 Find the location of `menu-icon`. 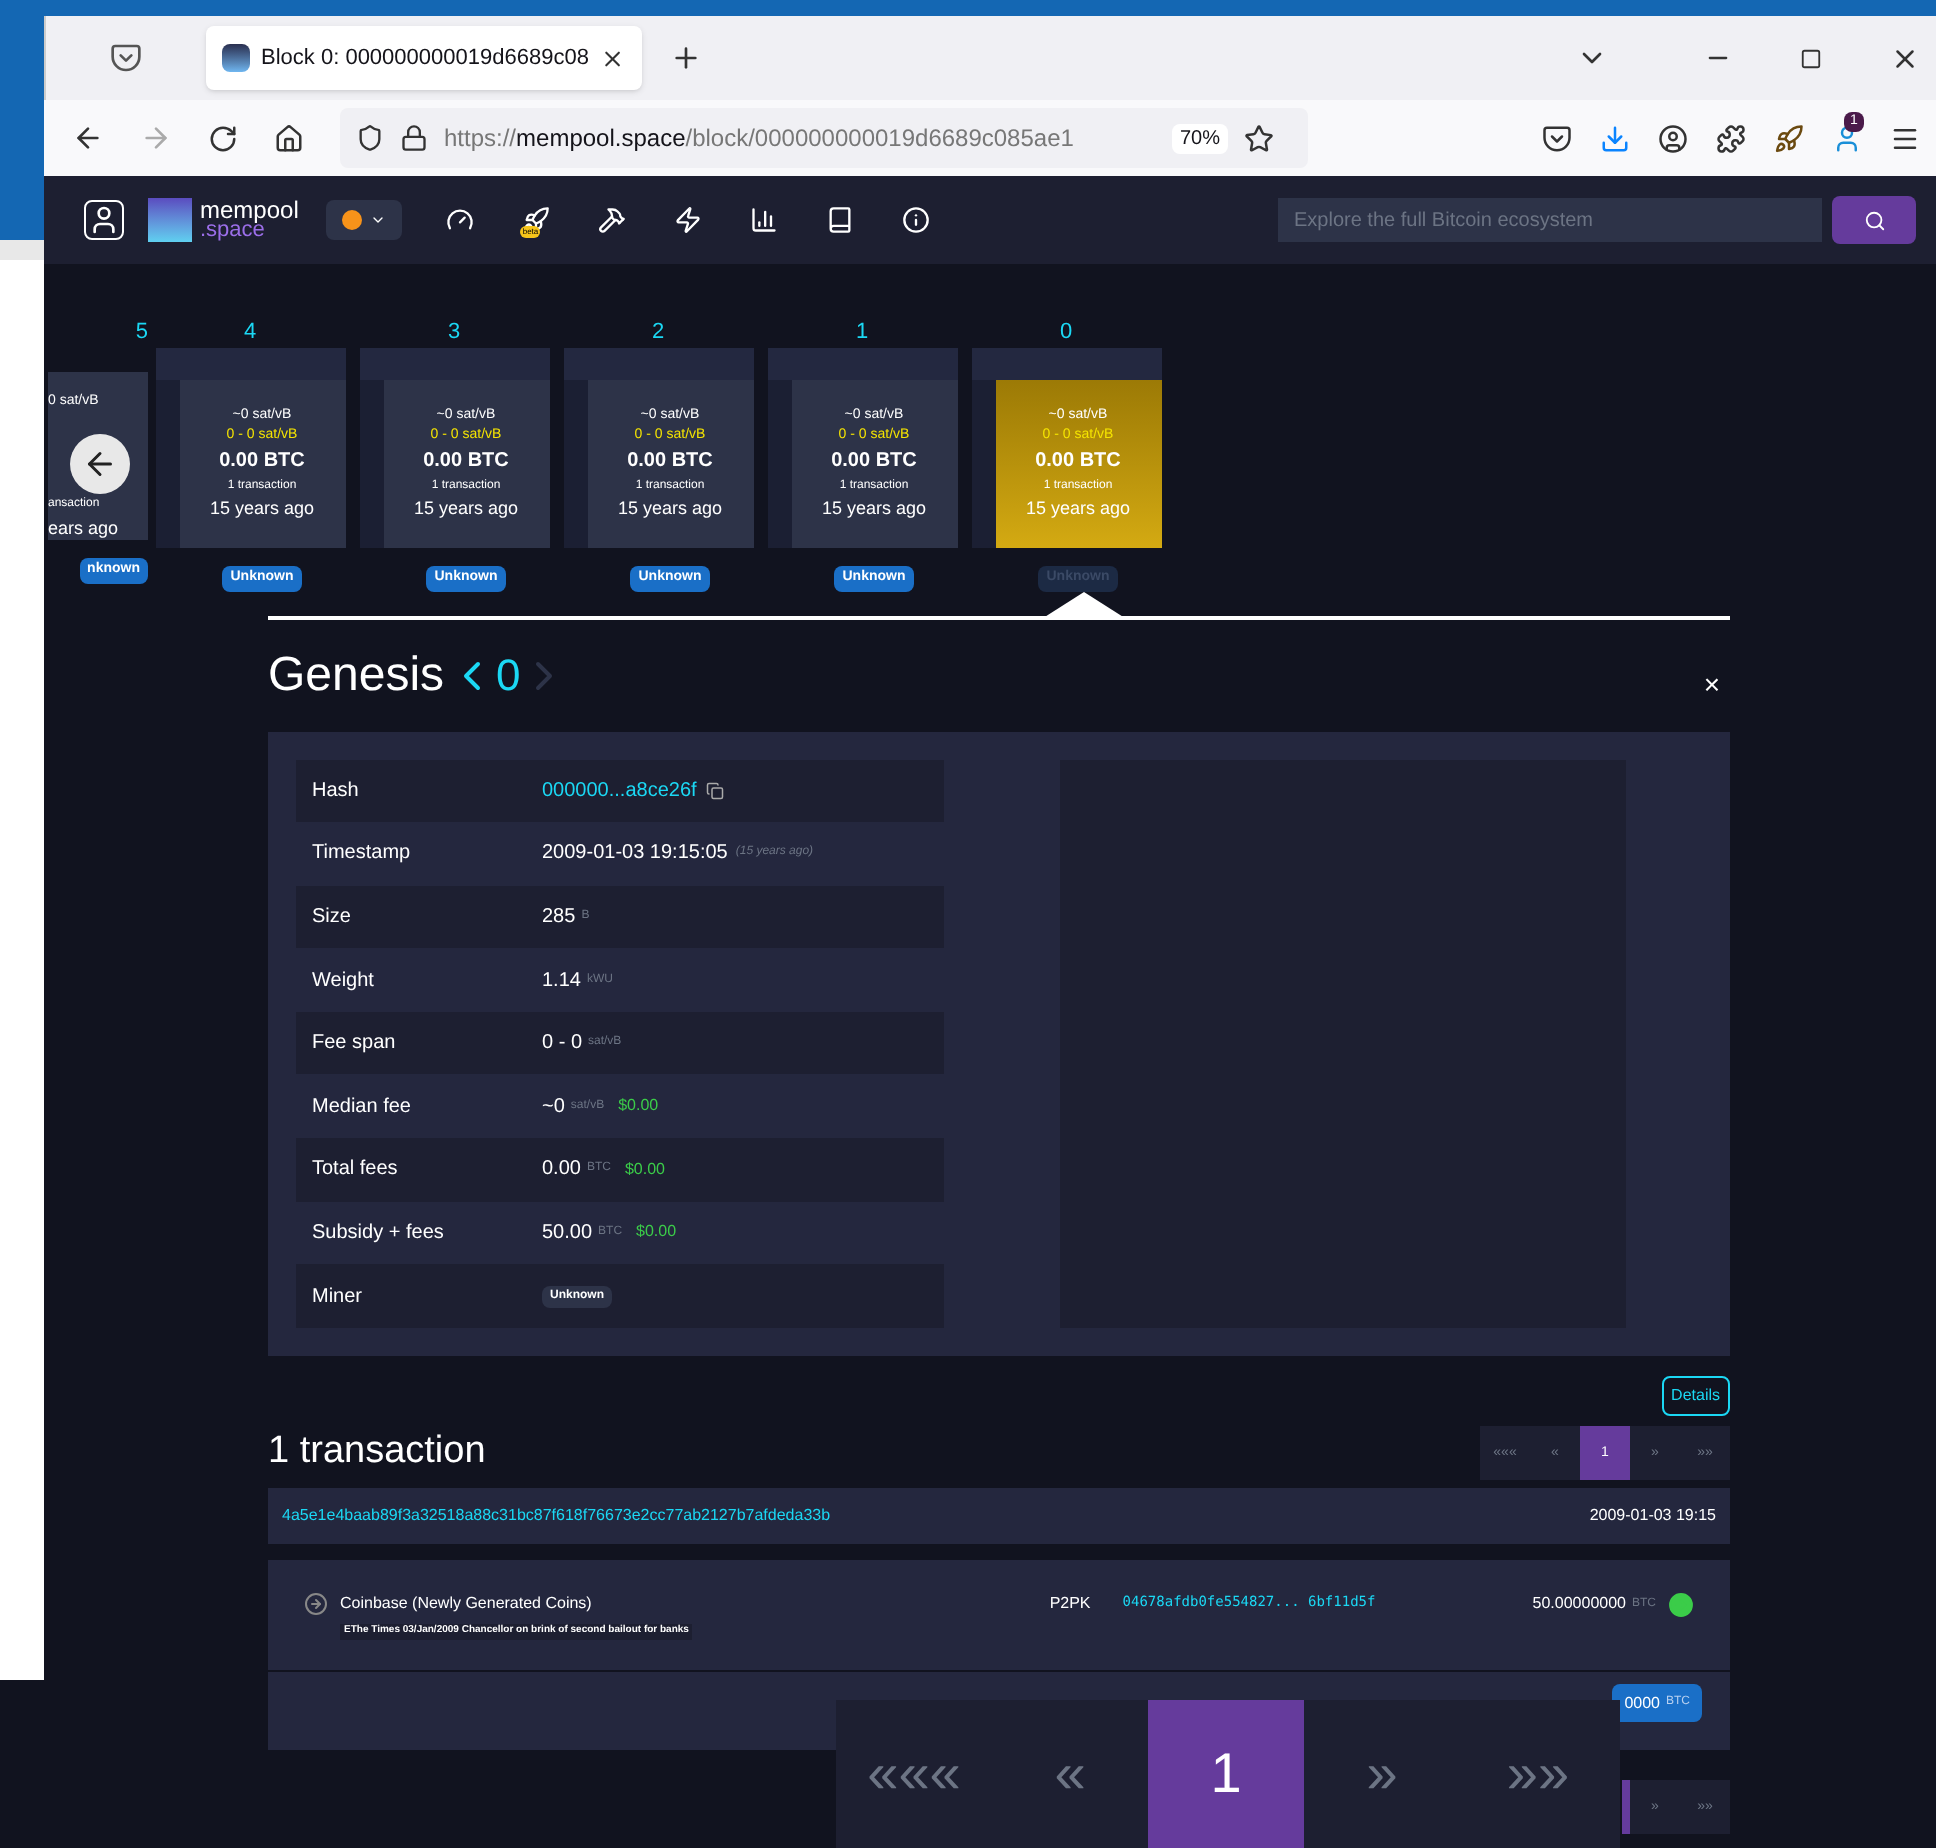

menu-icon is located at coordinates (1905, 138).